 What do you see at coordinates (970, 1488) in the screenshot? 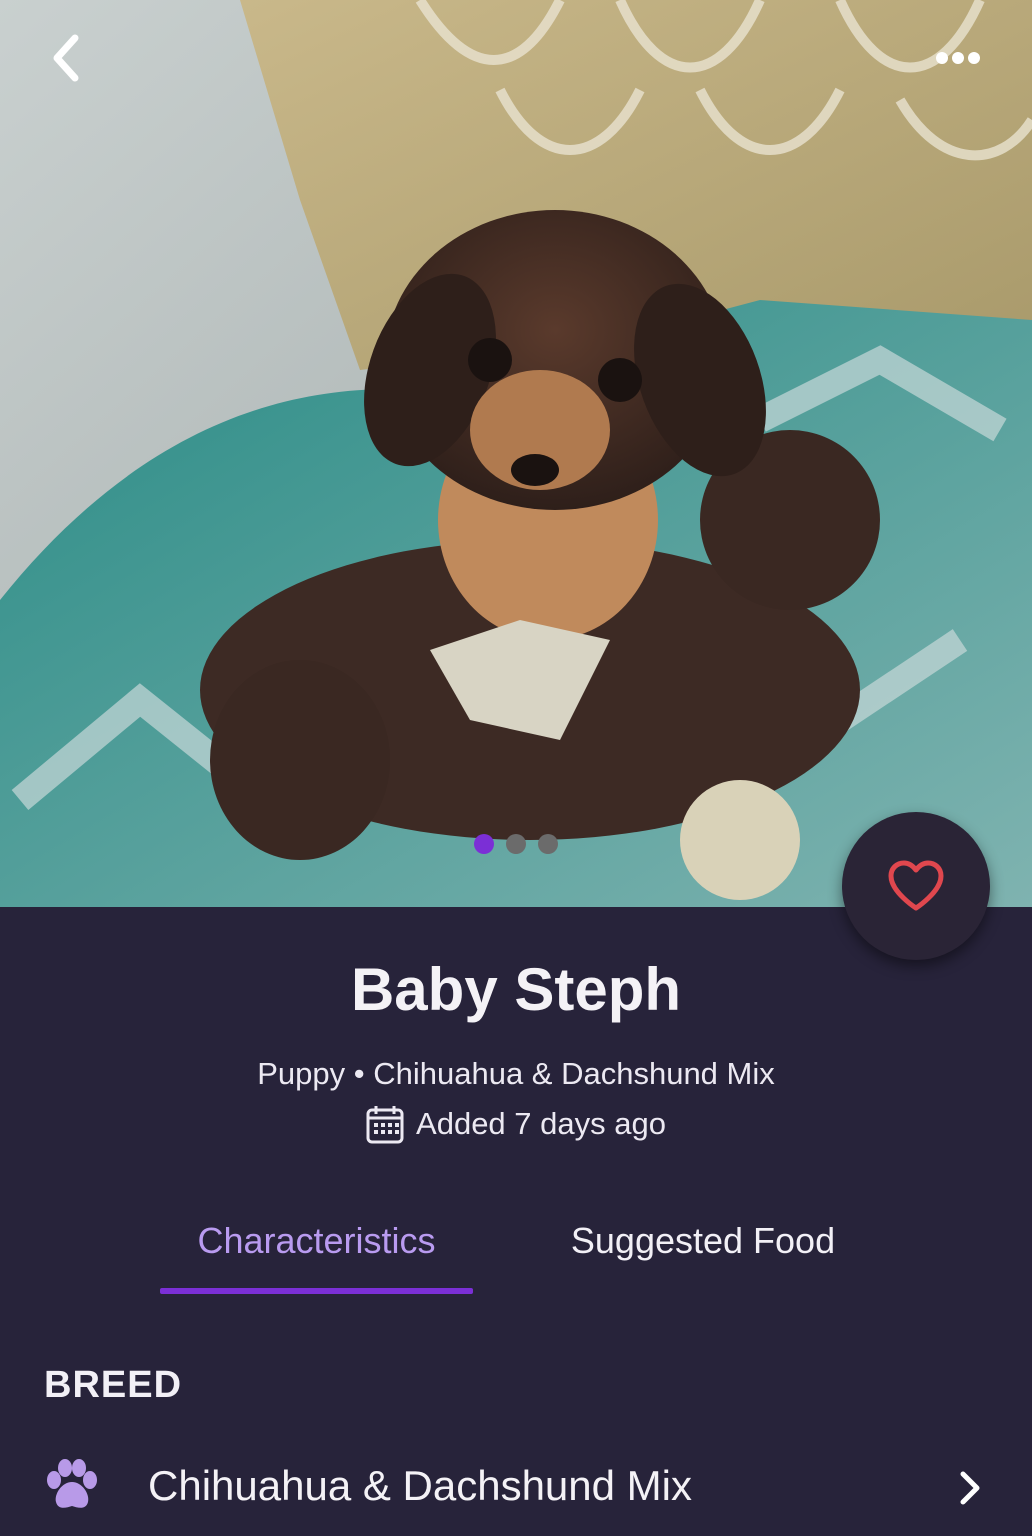
I see `chevron-right-icon` at bounding box center [970, 1488].